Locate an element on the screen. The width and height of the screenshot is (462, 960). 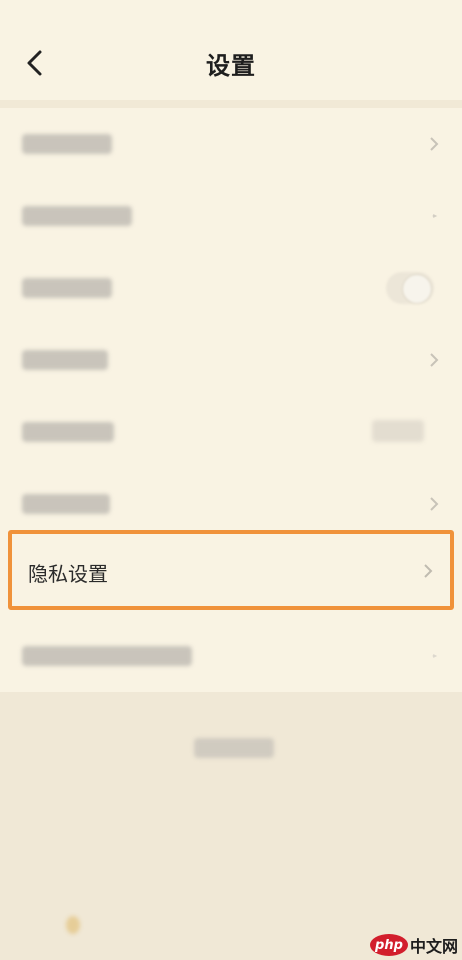
privacy-settings-label: 隐私设置 is located at coordinates (68, 574).